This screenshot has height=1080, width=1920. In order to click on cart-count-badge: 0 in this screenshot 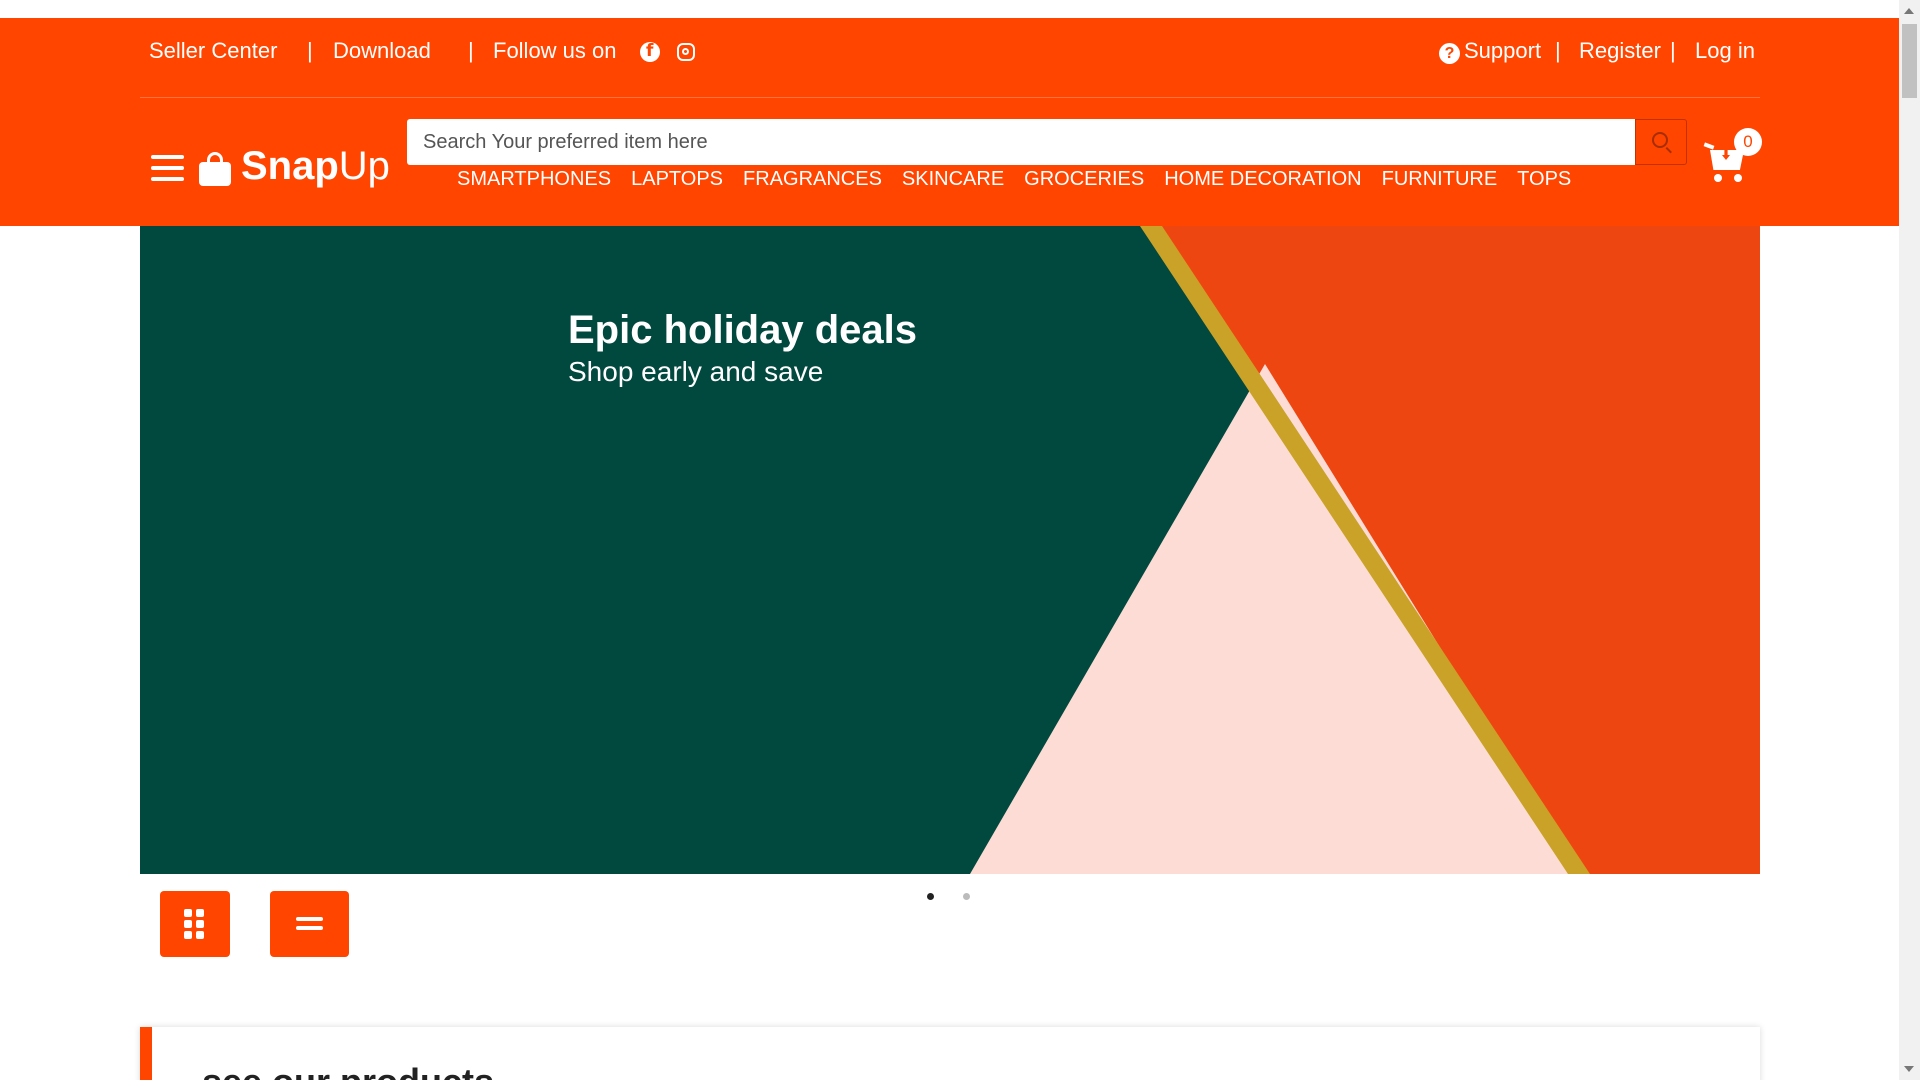, I will do `click(1748, 142)`.